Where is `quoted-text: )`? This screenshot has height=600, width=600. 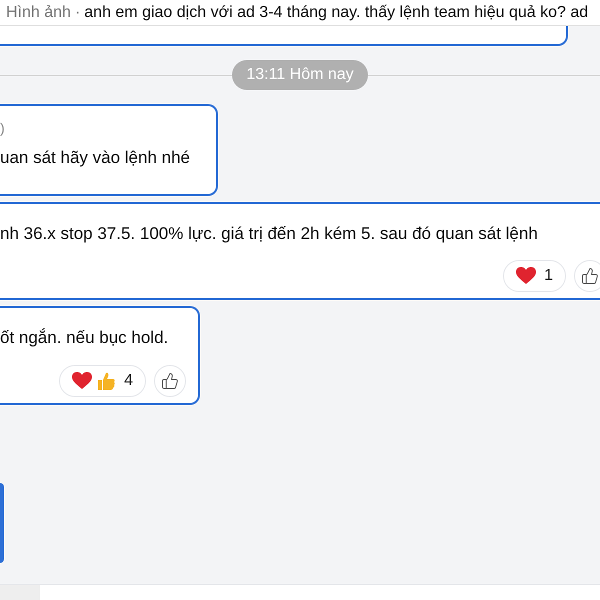 quoted-text: ) is located at coordinates (3, 128).